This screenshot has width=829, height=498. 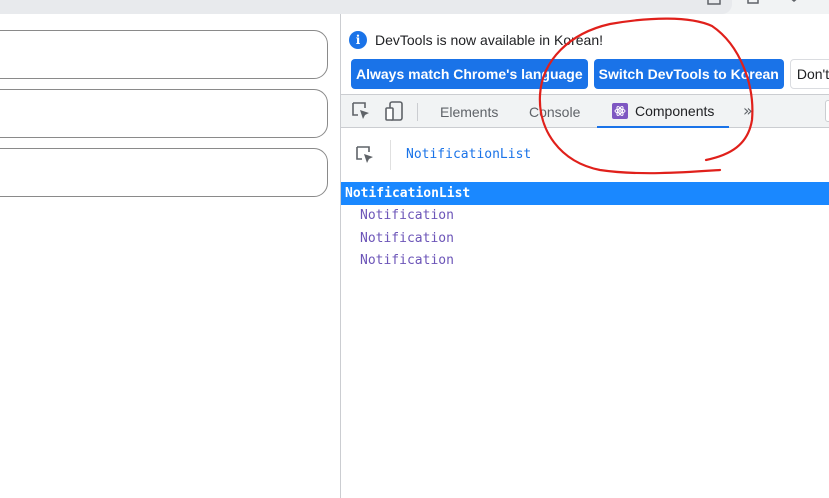 What do you see at coordinates (366, 7) in the screenshot?
I see `address-bar` at bounding box center [366, 7].